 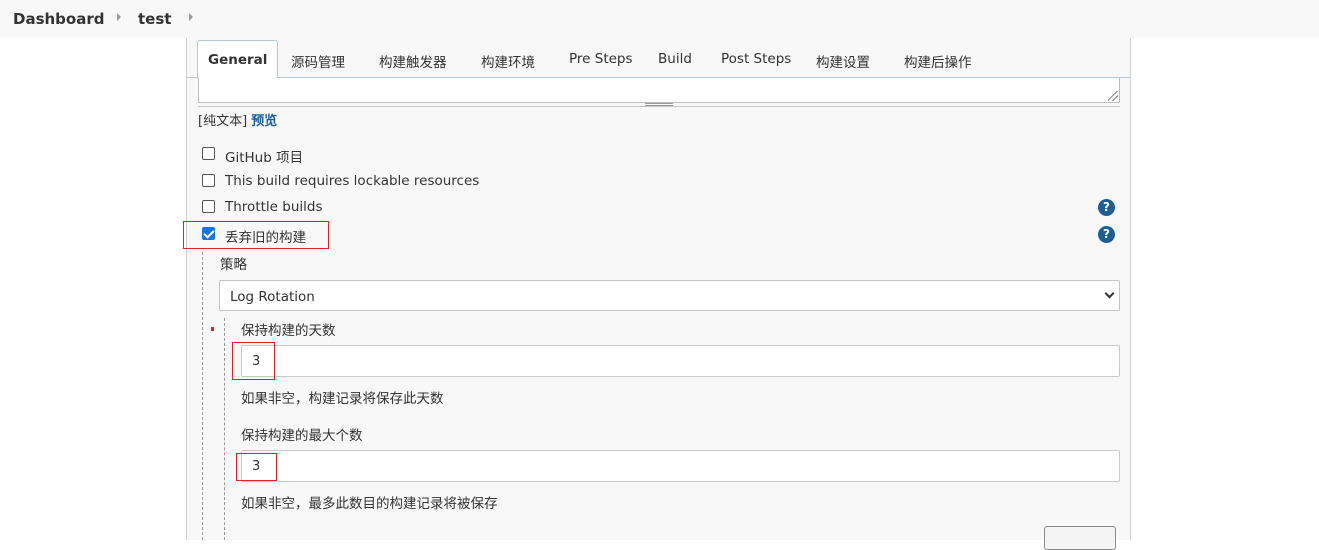 What do you see at coordinates (1106, 234) in the screenshot?
I see `discard-help-icon: ?` at bounding box center [1106, 234].